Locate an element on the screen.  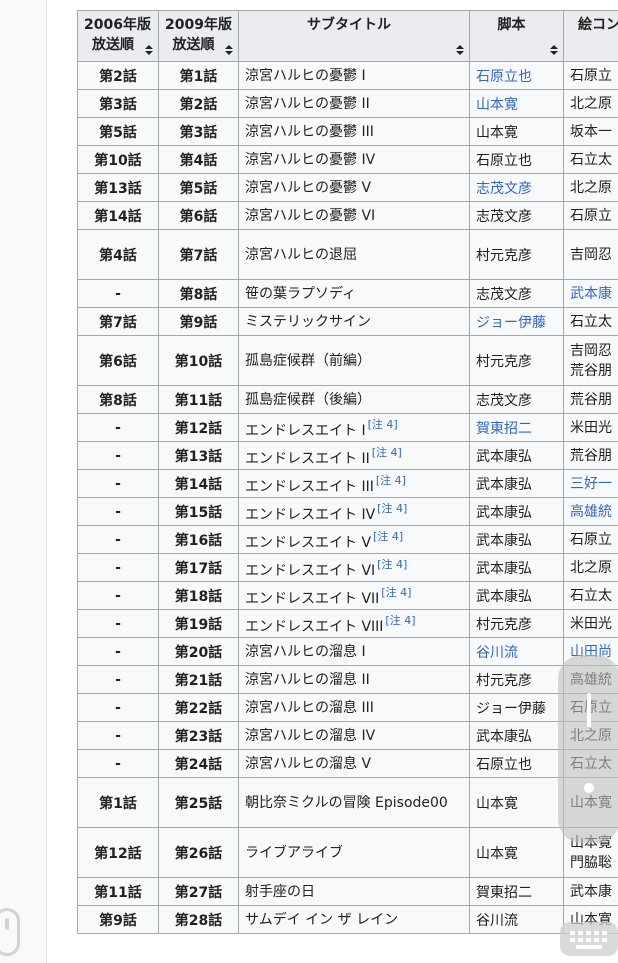
table-row: - 第14話 エンドレスエイト III [注 4] 武本康弘 三好一 is located at coordinates (347, 483).